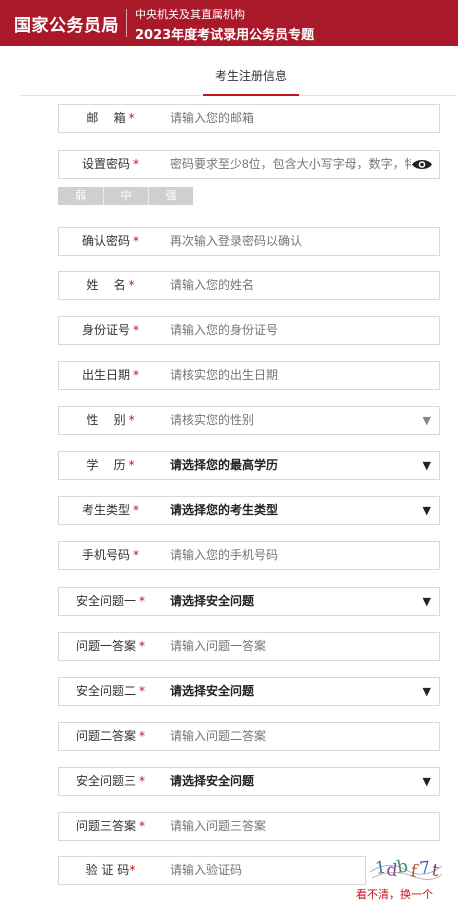  Describe the element at coordinates (224, 465) in the screenshot. I see `education-value: 请选择您的最高学历` at that location.